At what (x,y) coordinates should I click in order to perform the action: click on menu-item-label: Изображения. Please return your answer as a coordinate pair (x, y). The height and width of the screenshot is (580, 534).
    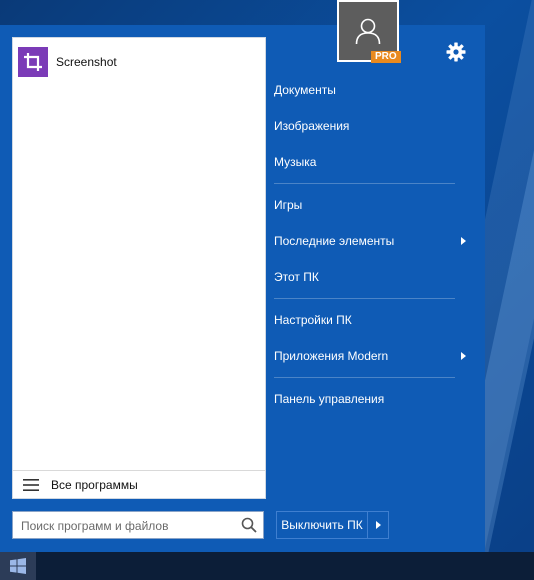
    Looking at the image, I should click on (312, 126).